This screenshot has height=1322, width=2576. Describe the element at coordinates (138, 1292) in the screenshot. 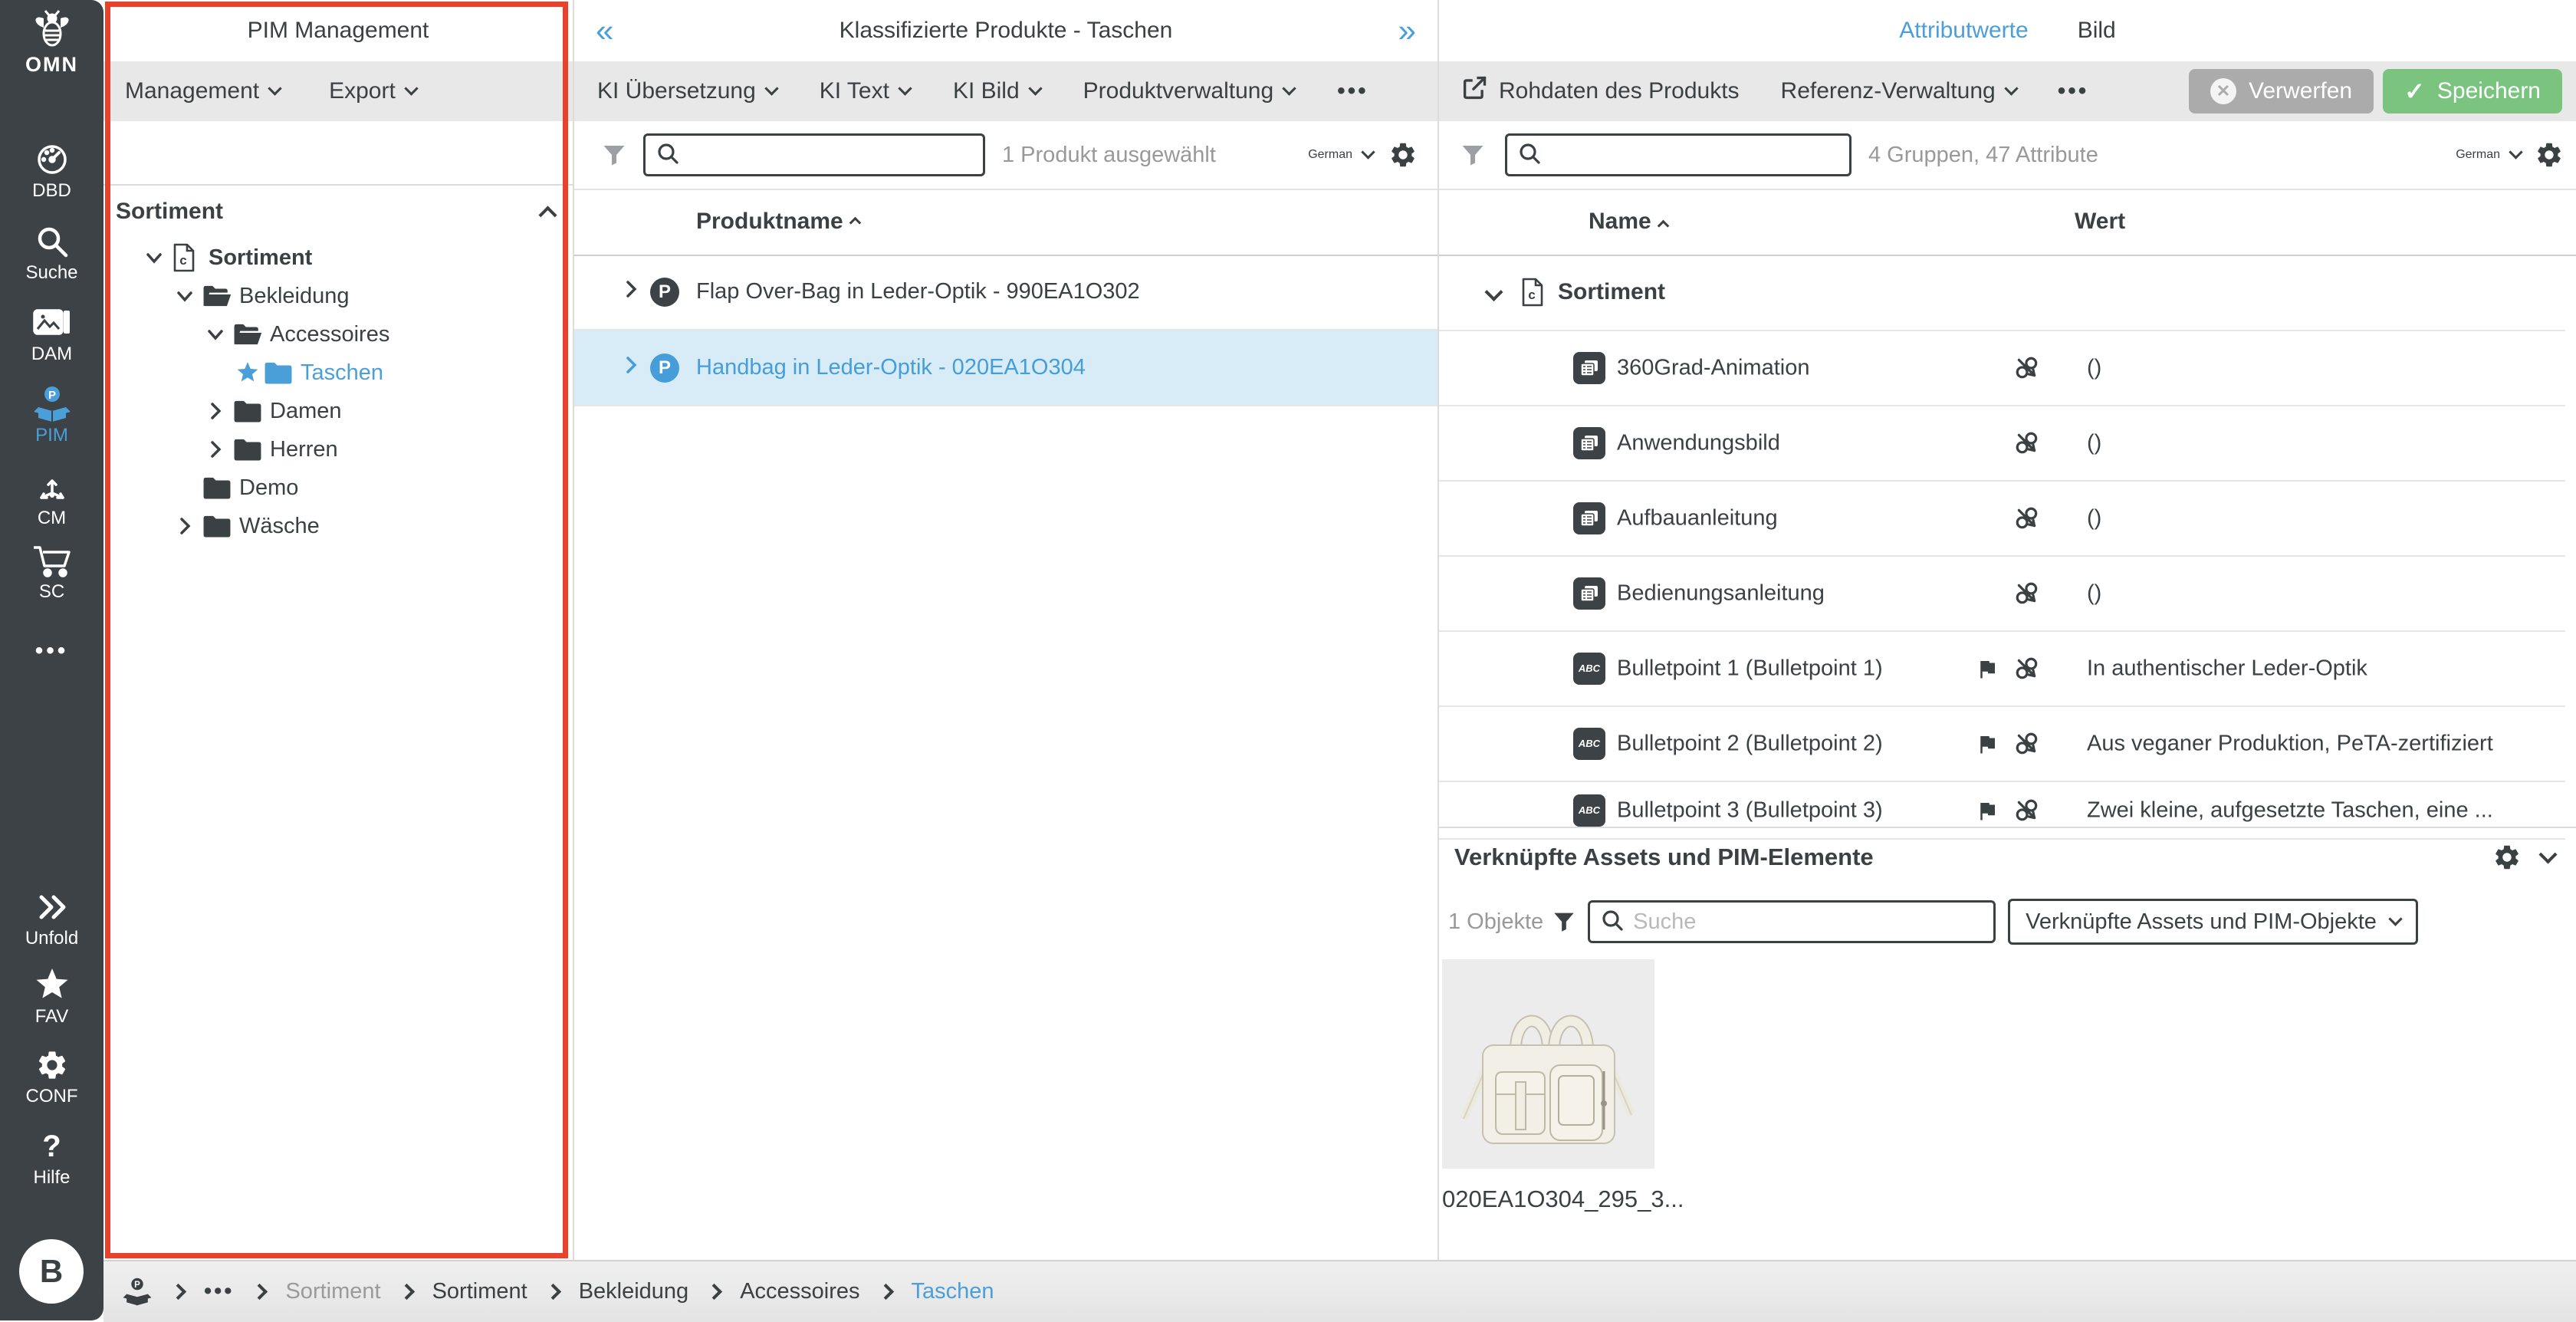

I see `pim-breadcrumb-icon: P` at that location.